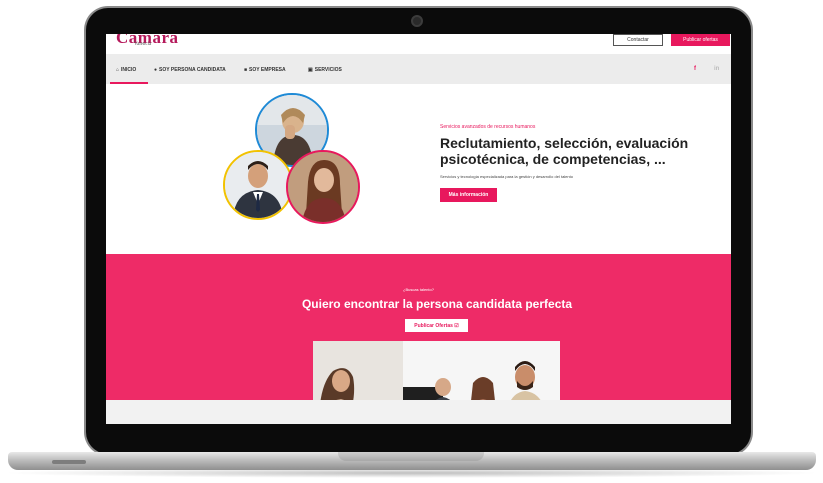  I want to click on linkedin-icon: in, so click(716, 69).